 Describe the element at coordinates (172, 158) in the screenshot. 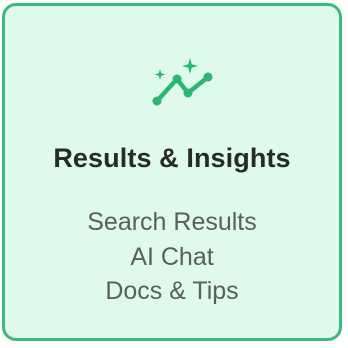

I see `card-title: Results & Insights` at that location.